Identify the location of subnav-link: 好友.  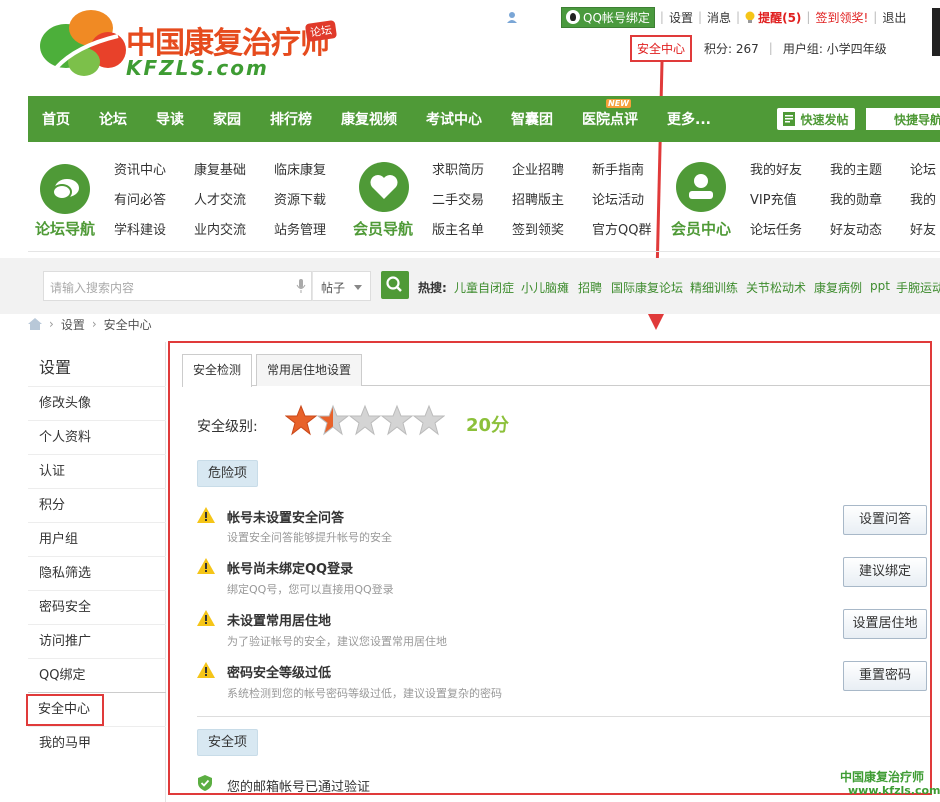
(923, 228).